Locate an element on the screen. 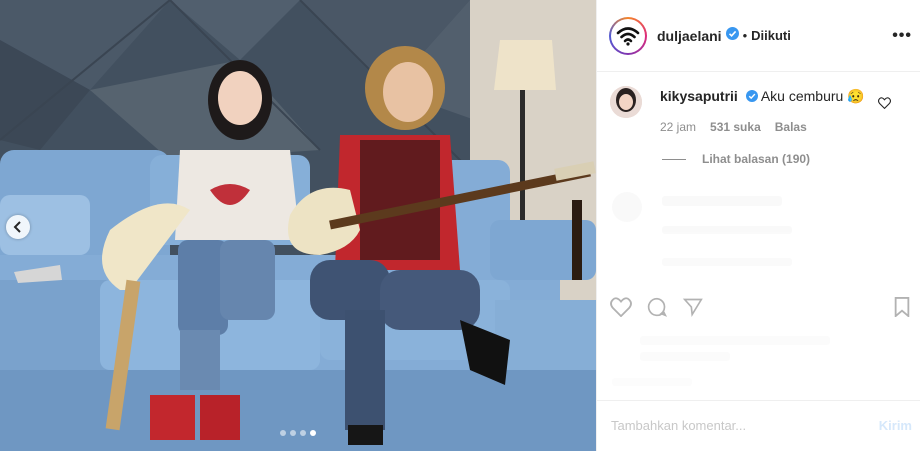 The width and height of the screenshot is (920, 452). share-paper-plane-icon is located at coordinates (693, 307).